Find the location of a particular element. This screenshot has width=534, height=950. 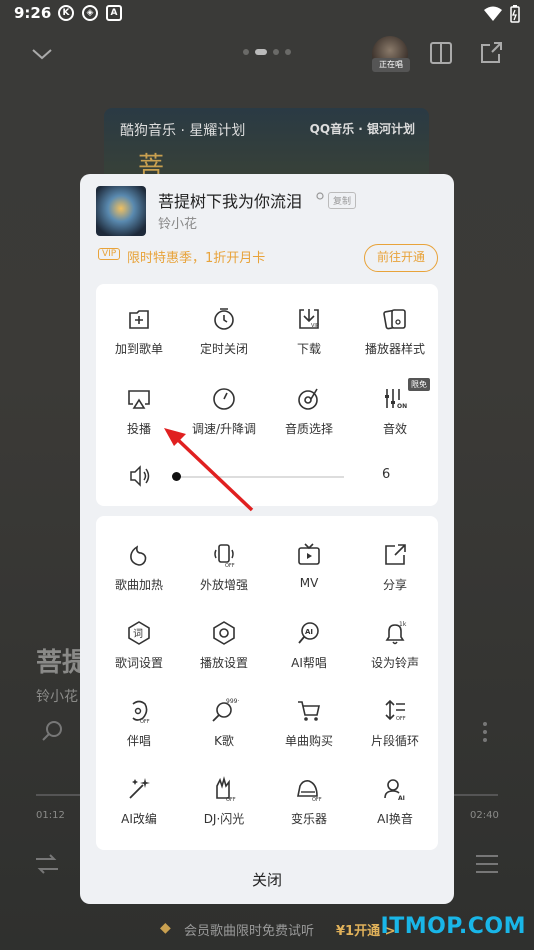

option-label: 调速/升降调 is located at coordinates (224, 429).